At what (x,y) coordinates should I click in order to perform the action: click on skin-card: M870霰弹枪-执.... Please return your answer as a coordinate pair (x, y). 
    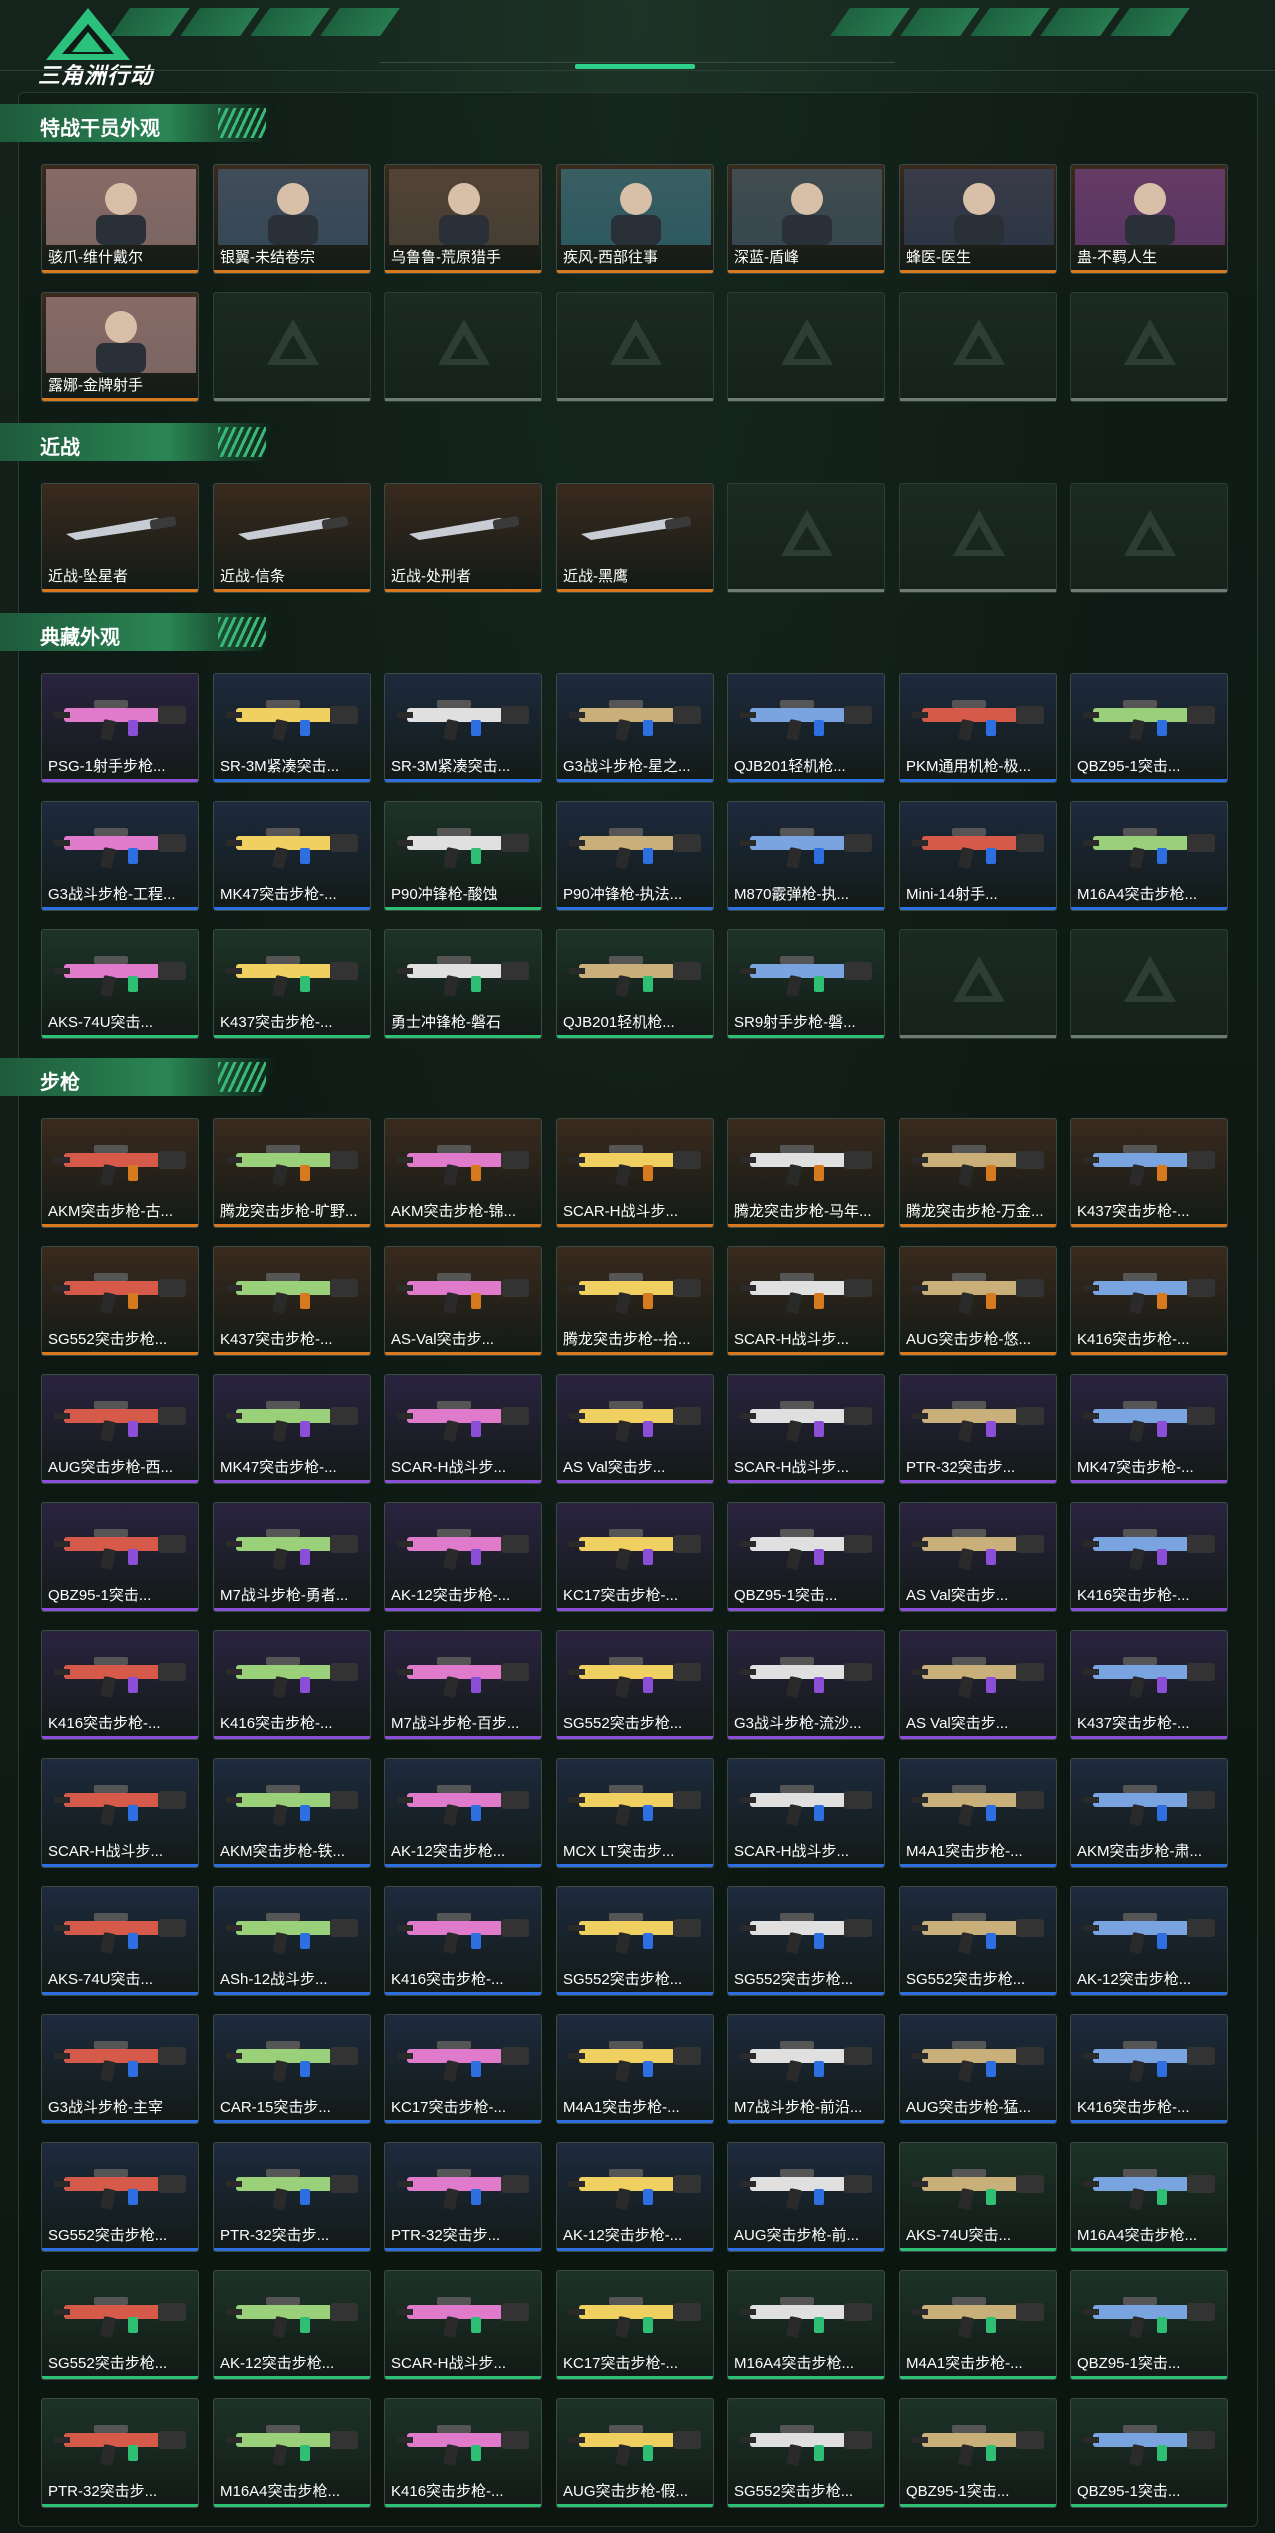
    Looking at the image, I should click on (806, 856).